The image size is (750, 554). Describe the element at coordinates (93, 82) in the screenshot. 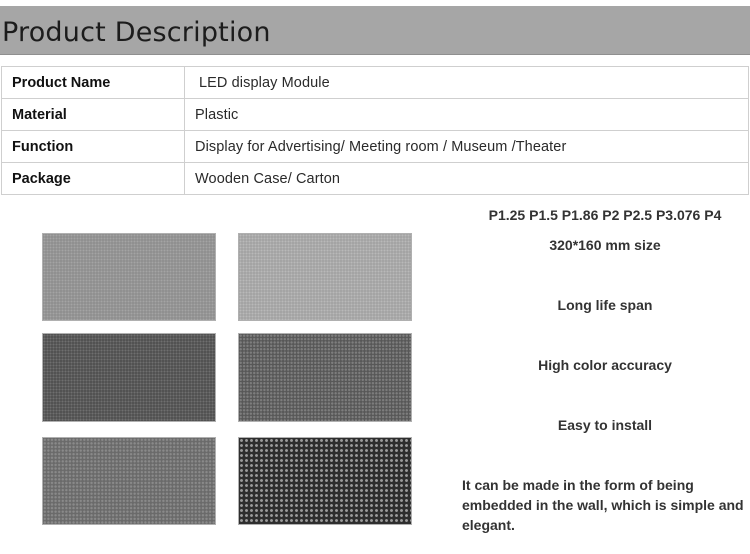

I see `spec-label: Product Name` at that location.